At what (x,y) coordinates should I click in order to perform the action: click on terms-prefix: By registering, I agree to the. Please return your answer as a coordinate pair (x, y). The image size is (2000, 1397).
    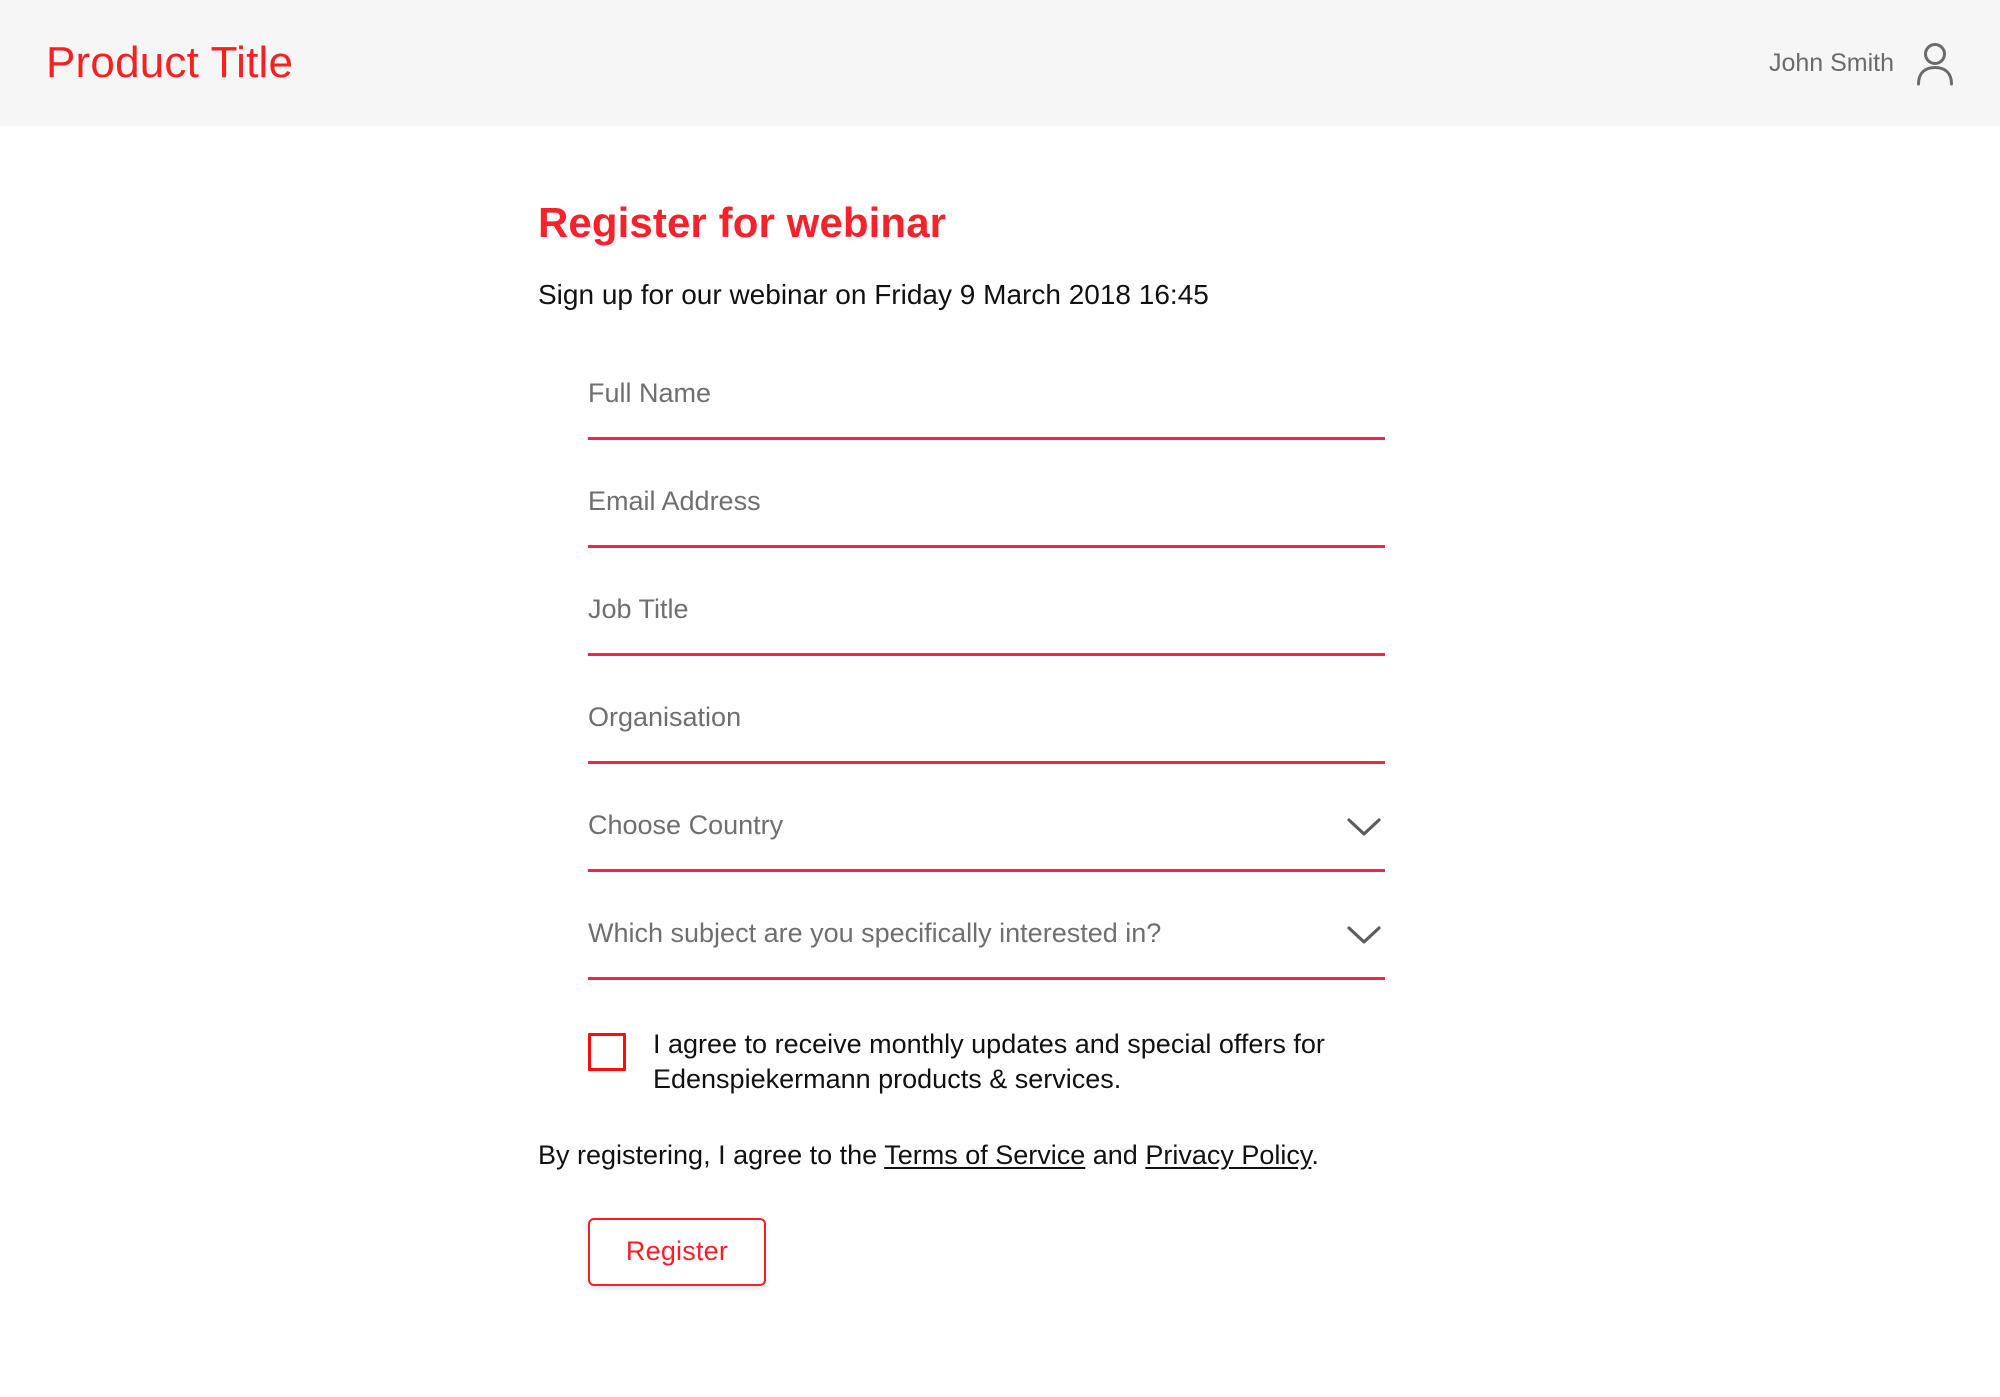
    Looking at the image, I should click on (711, 1155).